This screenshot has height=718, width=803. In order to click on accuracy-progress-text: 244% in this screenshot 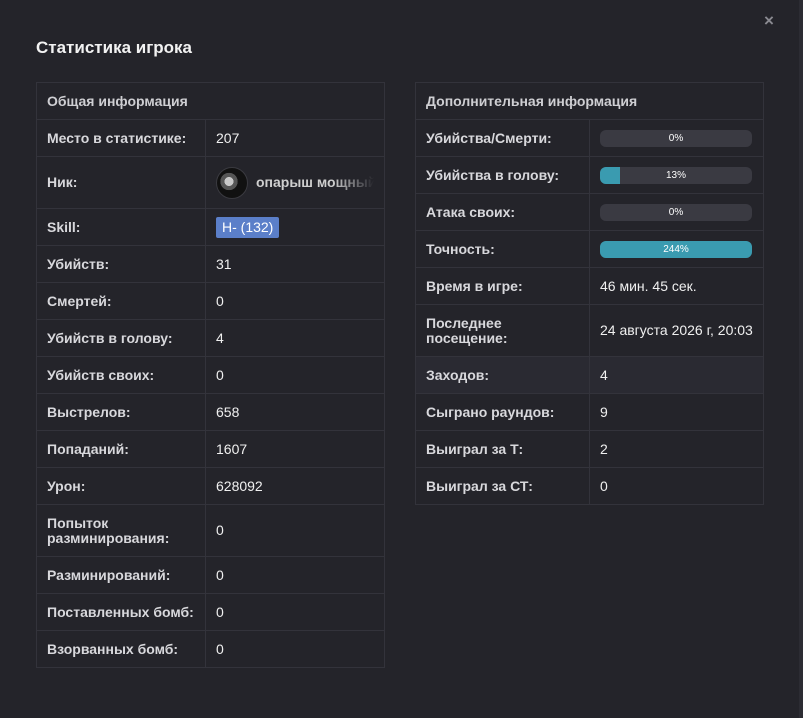, I will do `click(676, 249)`.